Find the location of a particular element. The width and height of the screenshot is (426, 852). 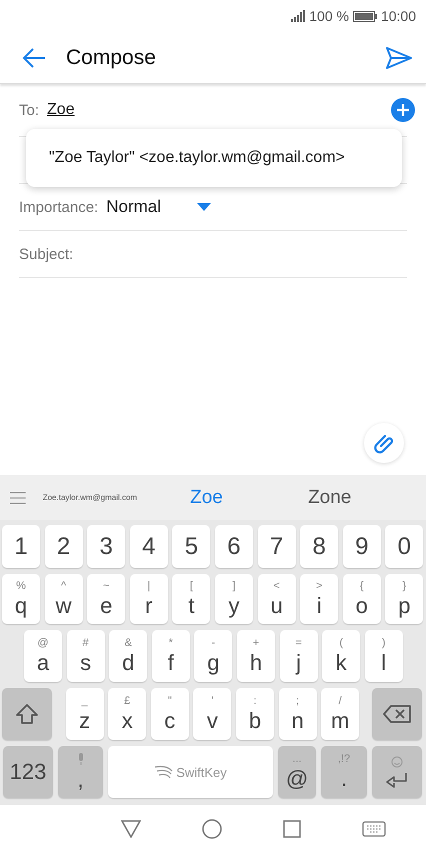

backspace-icon is located at coordinates (396, 714).